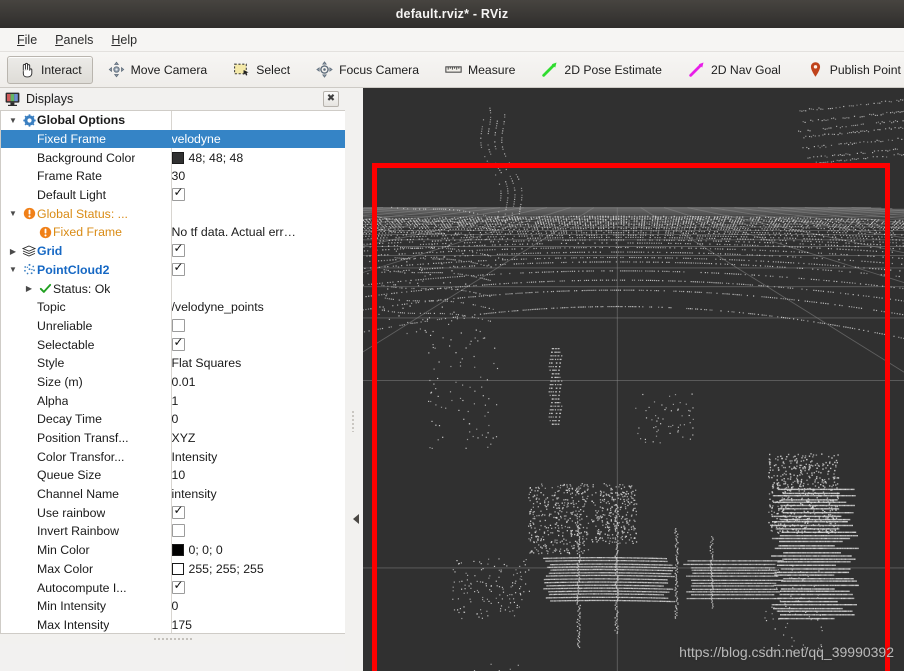 This screenshot has width=904, height=671. I want to click on display-property-row: Queue Size 10, so click(173, 475).